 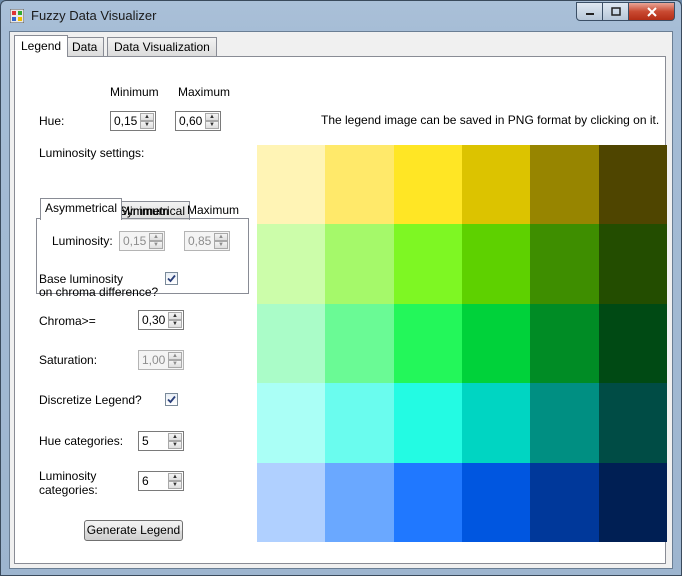 What do you see at coordinates (341, 16) in the screenshot?
I see `title-bar: Fuzzy Data Visualizer` at bounding box center [341, 16].